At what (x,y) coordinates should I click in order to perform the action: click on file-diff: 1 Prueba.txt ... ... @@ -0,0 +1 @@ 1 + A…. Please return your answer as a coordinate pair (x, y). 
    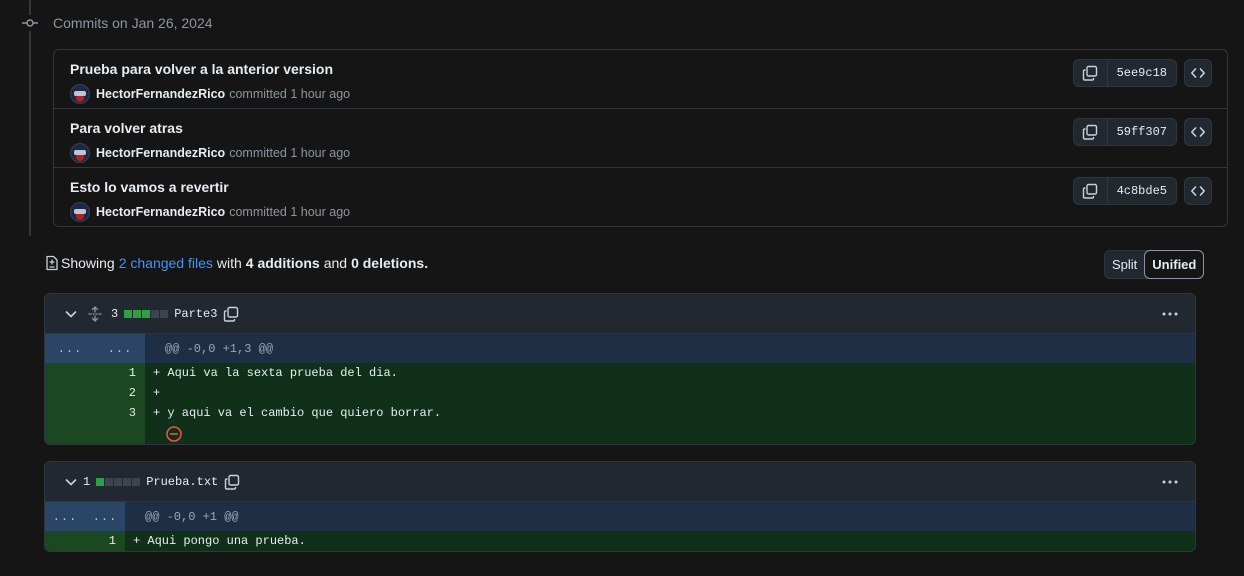
    Looking at the image, I should click on (620, 506).